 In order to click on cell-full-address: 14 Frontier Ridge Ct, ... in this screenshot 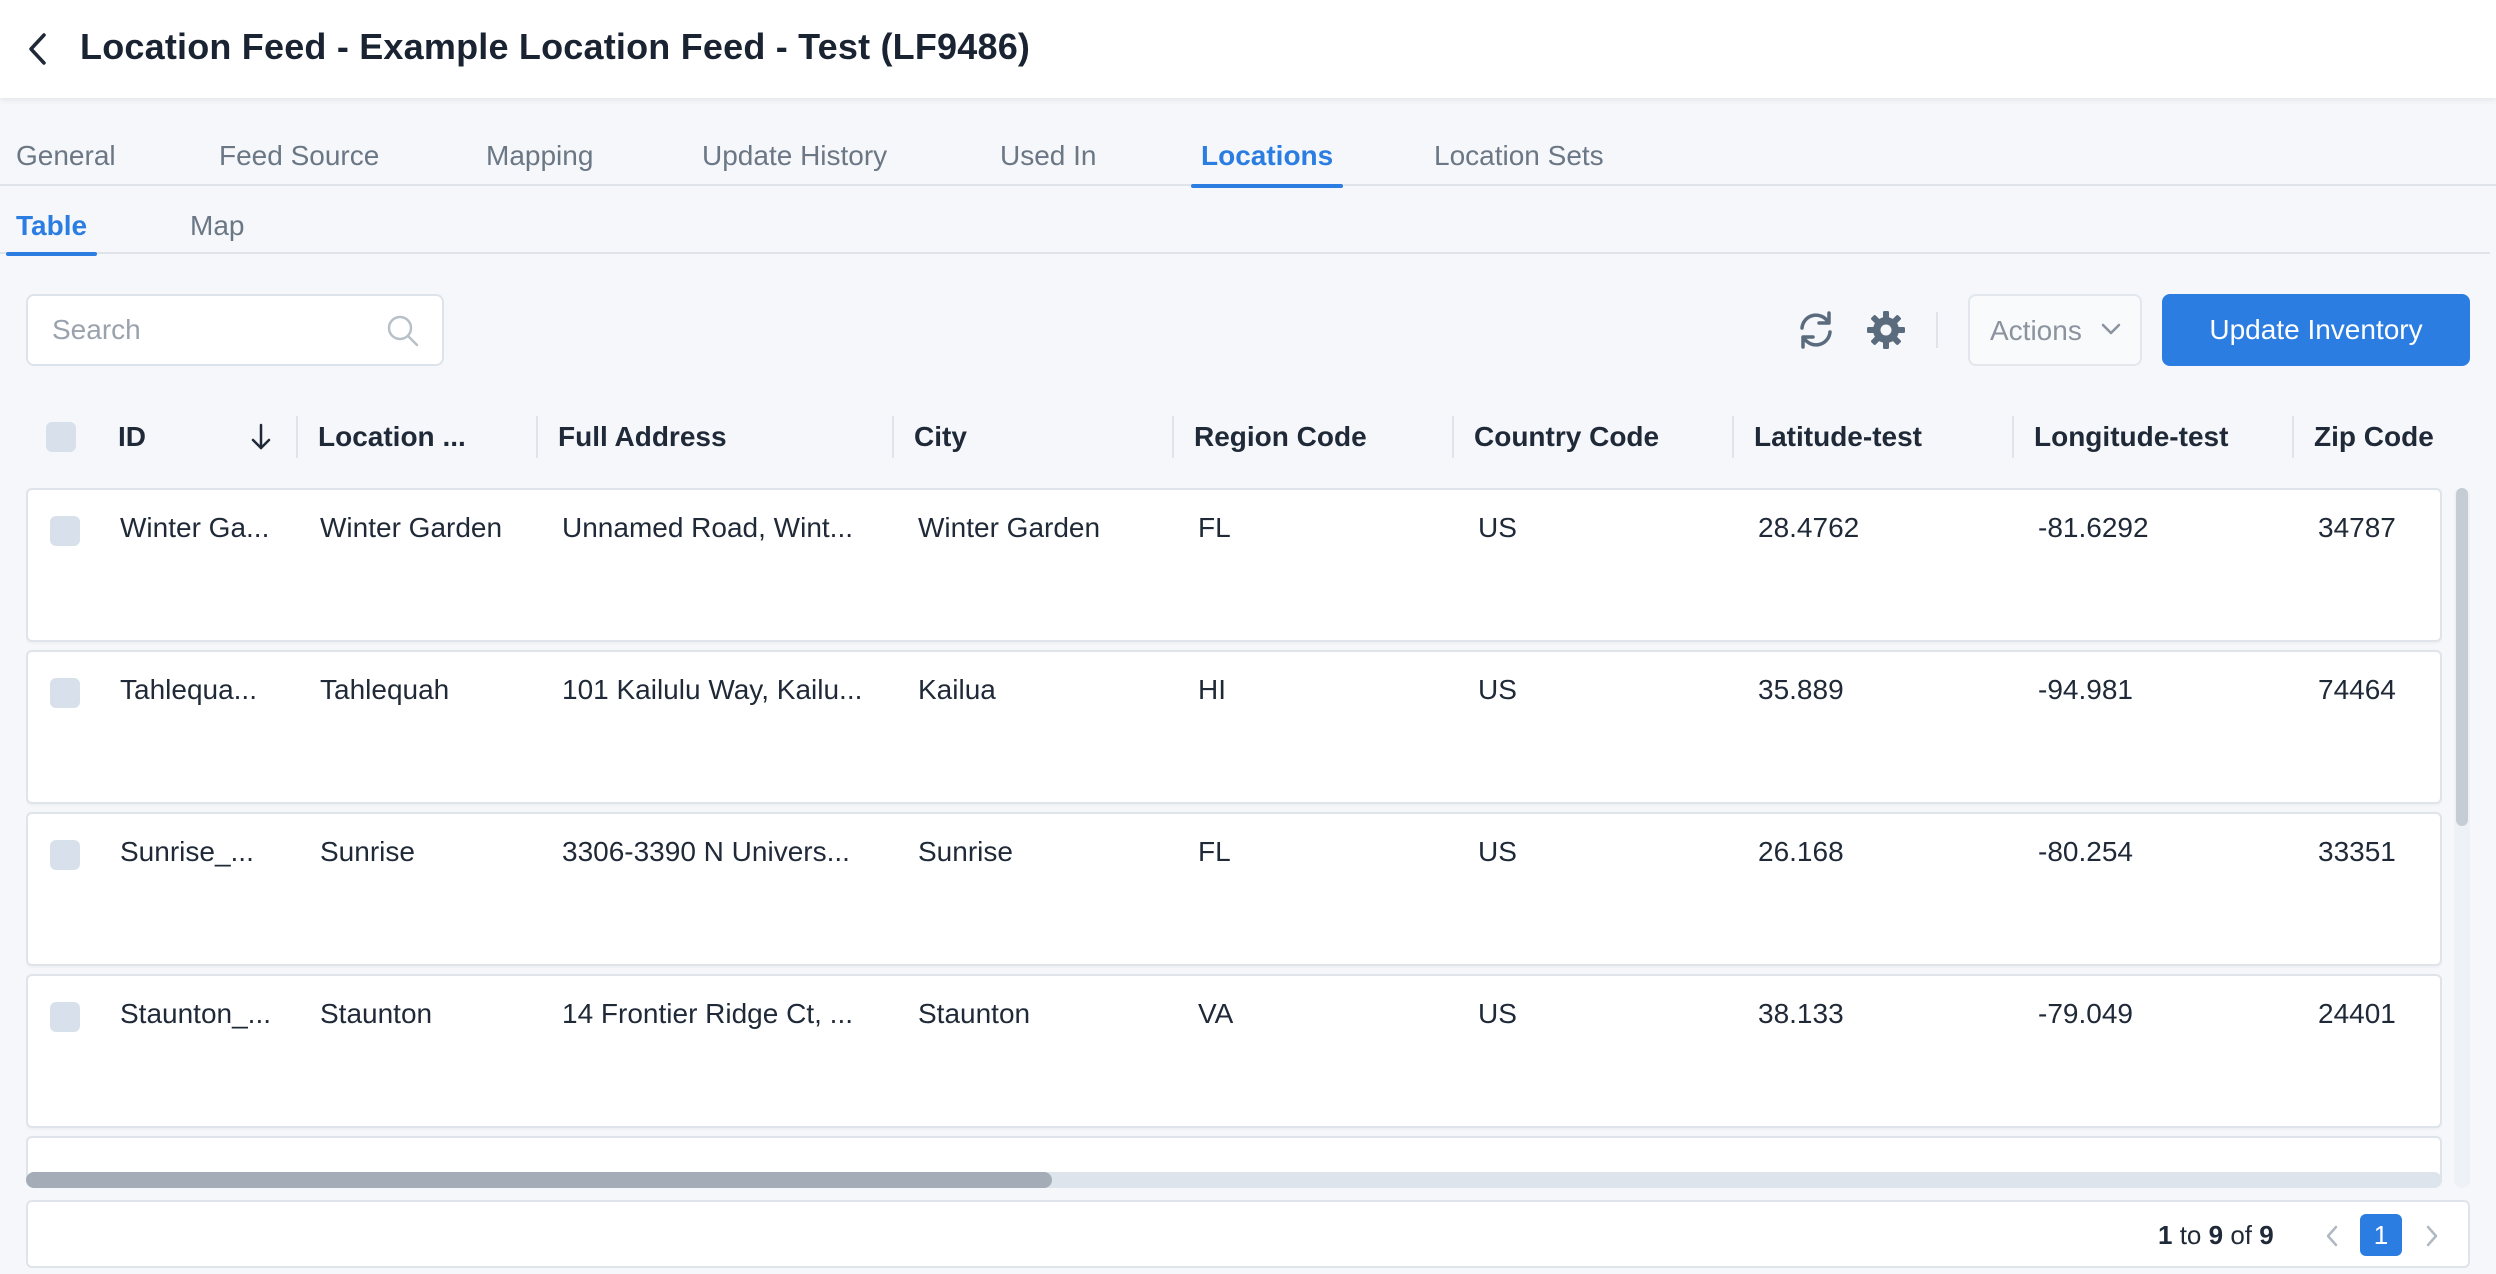, I will do `click(708, 1013)`.